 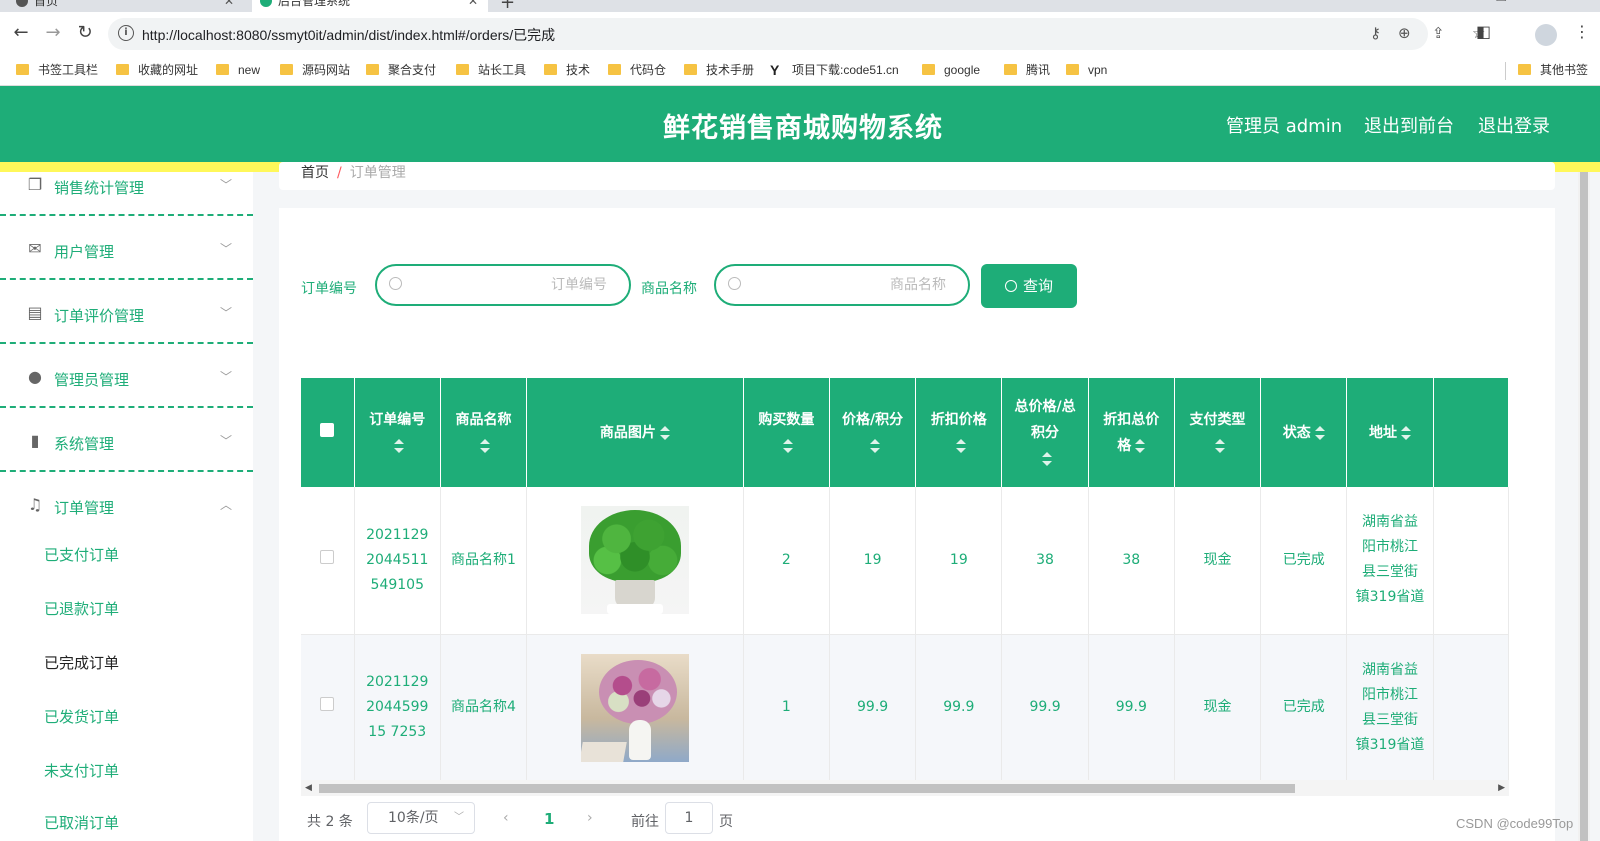 What do you see at coordinates (510, 285) in the screenshot?
I see `order-no-input` at bounding box center [510, 285].